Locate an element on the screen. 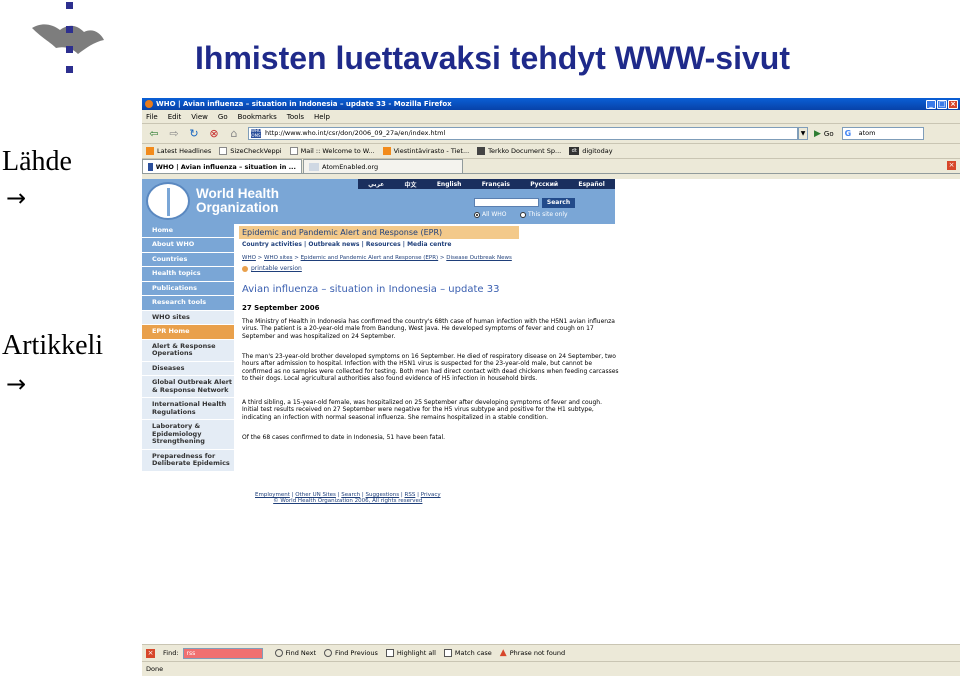  bookmark-item: dt digitoday is located at coordinates (591, 151).